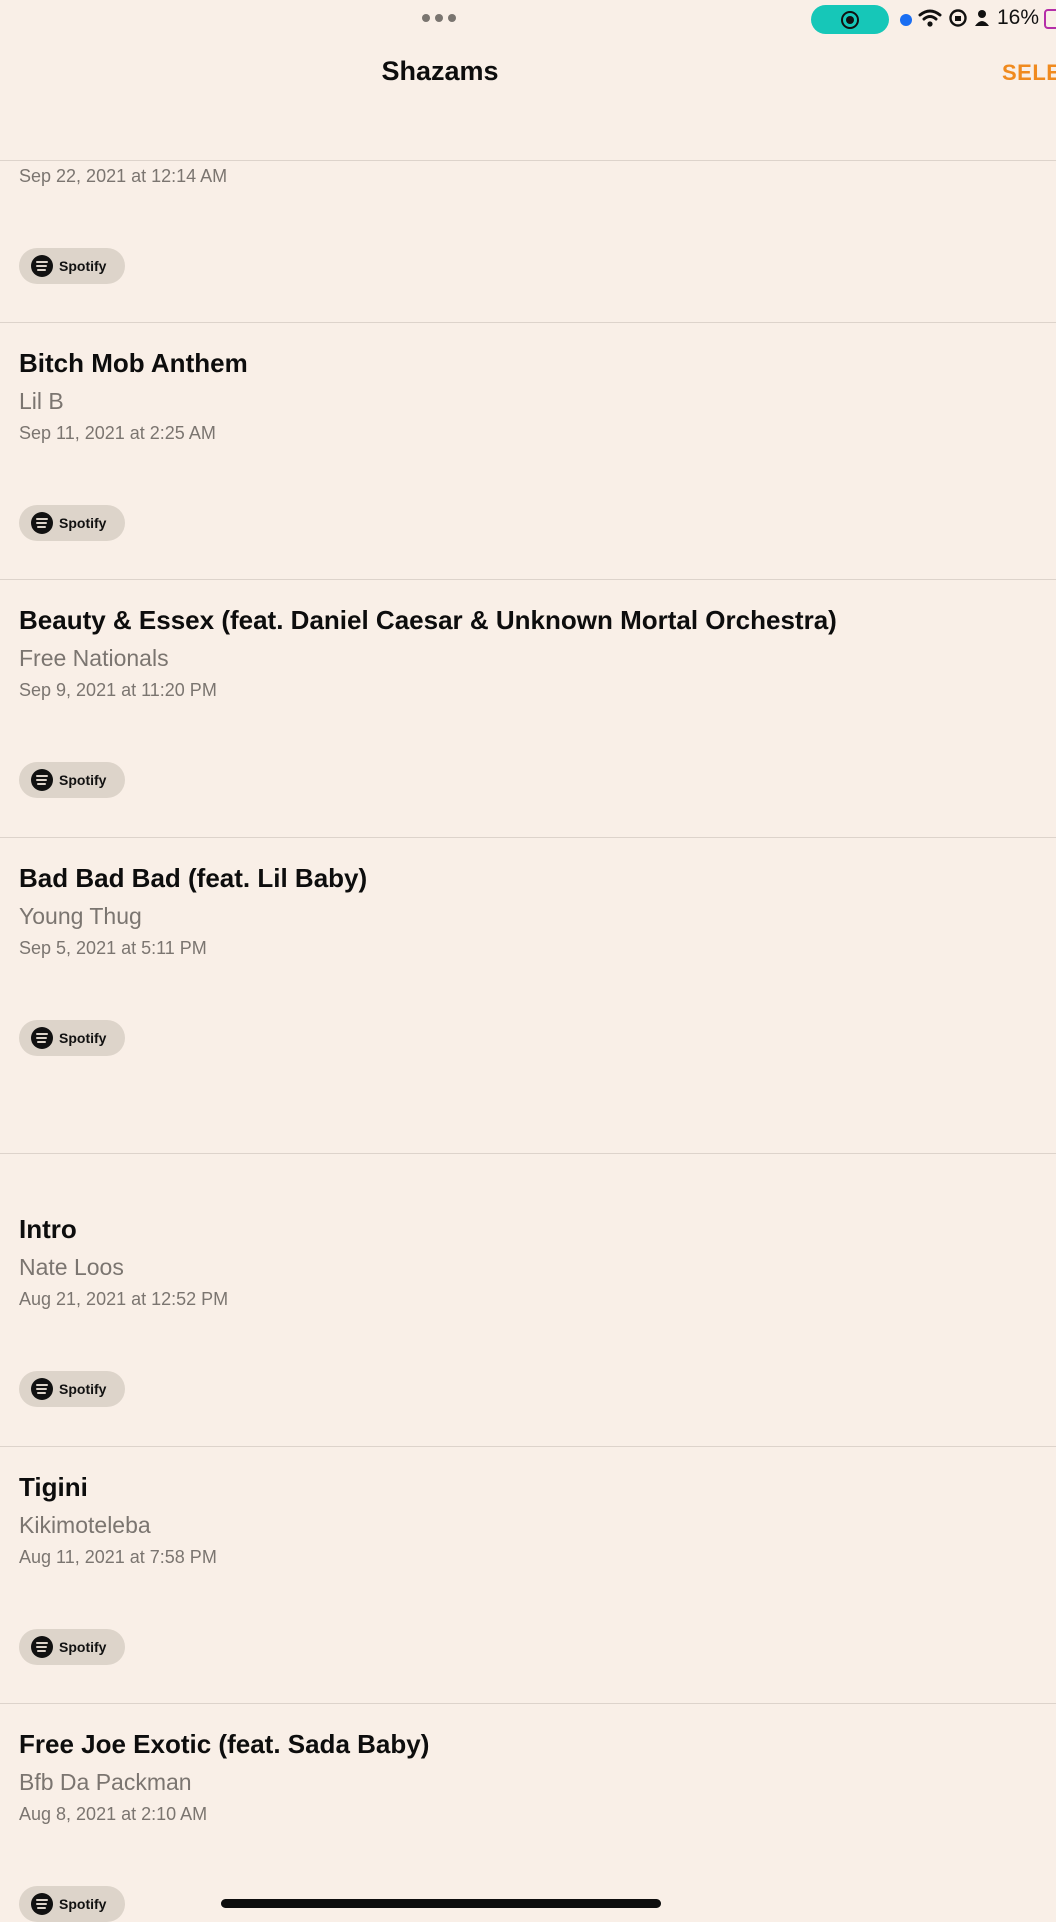  Describe the element at coordinates (113, 1814) in the screenshot. I see `item-date: Aug 8, 2021 at 2:10 AM` at that location.